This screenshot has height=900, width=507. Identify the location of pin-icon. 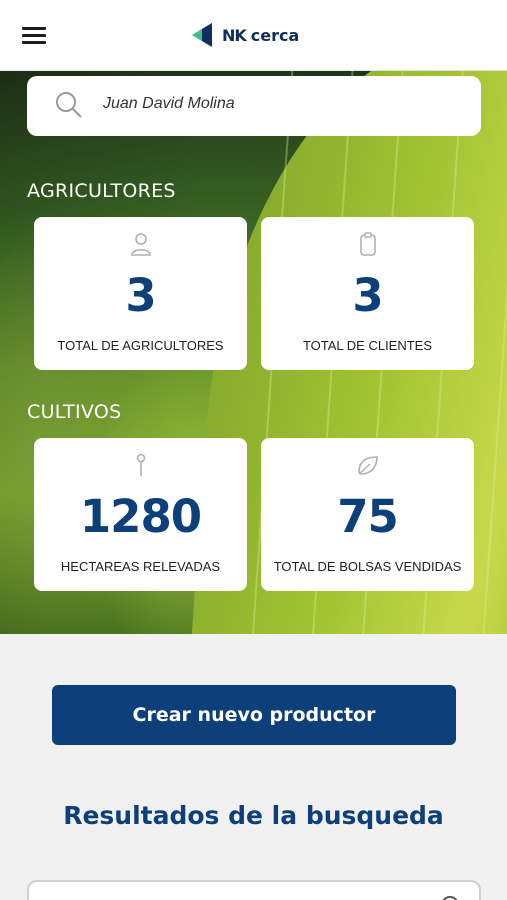
(140, 464).